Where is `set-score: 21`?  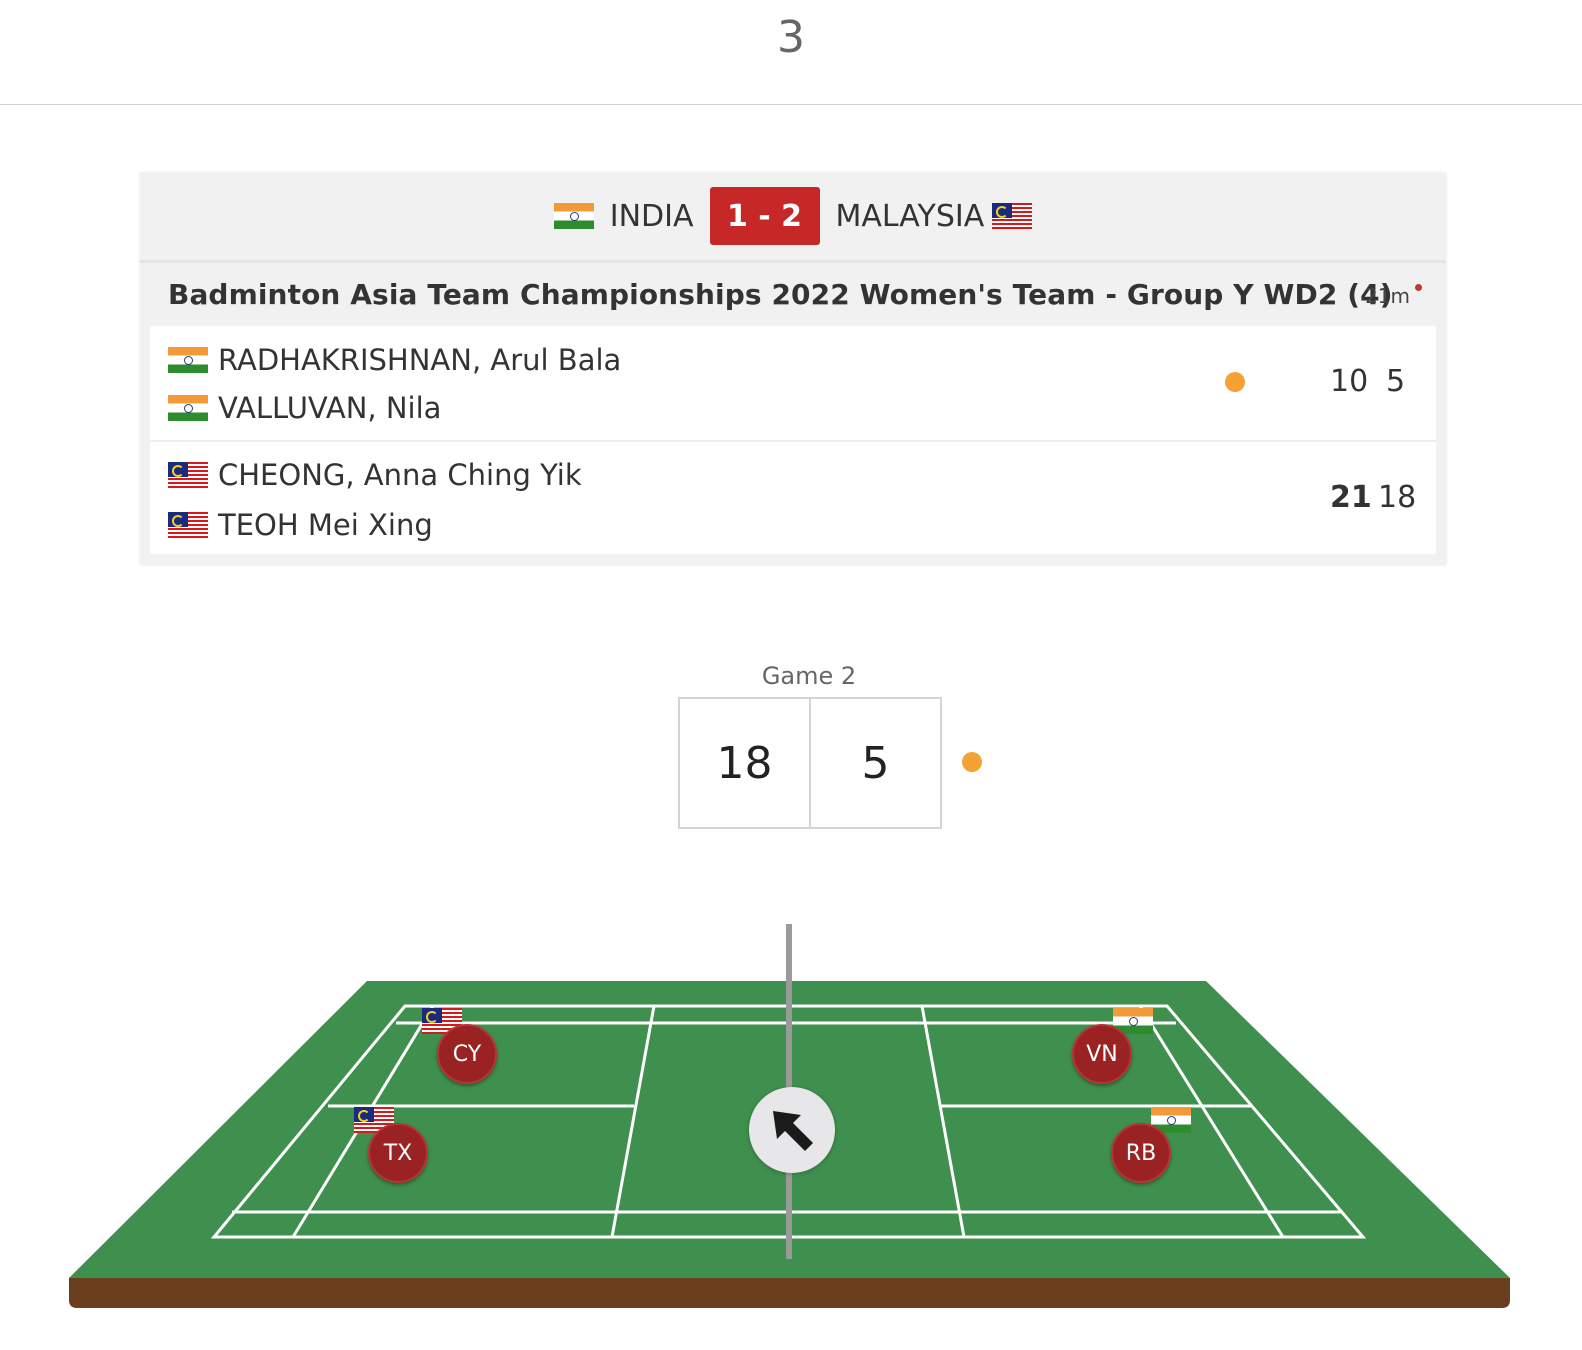
set-score: 21 is located at coordinates (1351, 497).